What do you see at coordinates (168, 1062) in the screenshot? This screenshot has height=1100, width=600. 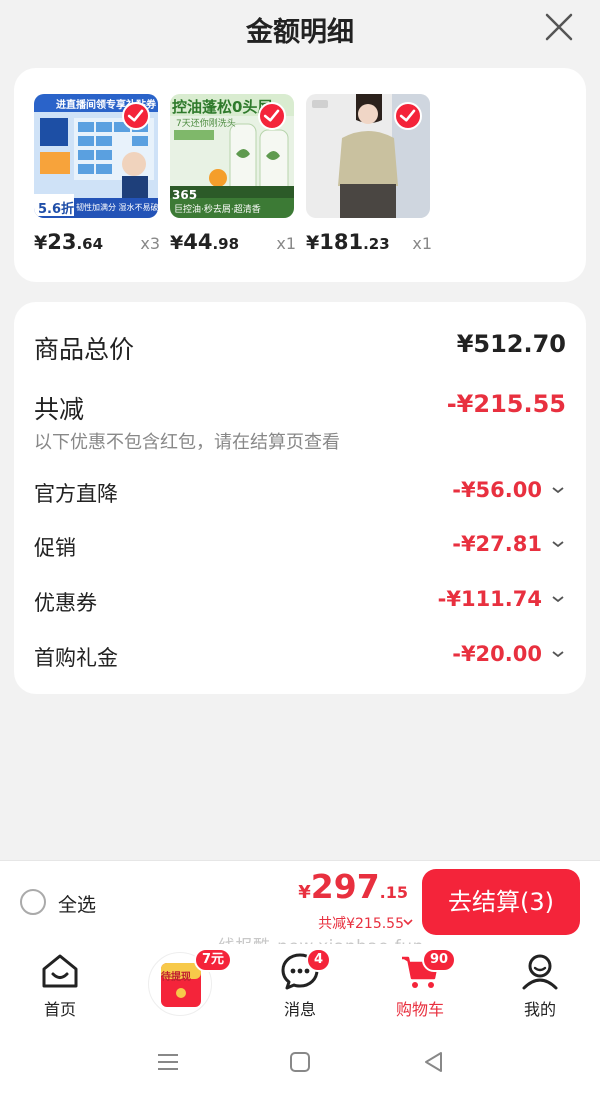 I see `menu-icon` at bounding box center [168, 1062].